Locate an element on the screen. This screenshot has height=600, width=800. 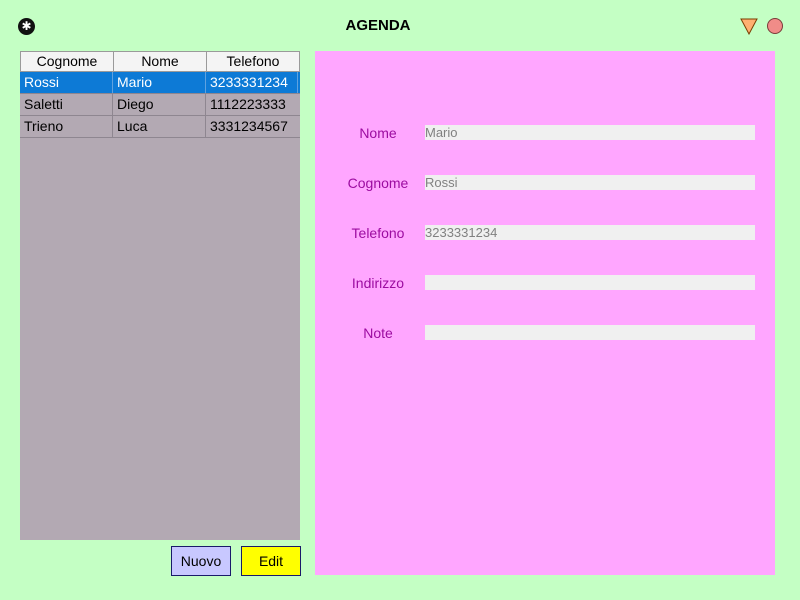
cognome-field: Rossi is located at coordinates (590, 182).